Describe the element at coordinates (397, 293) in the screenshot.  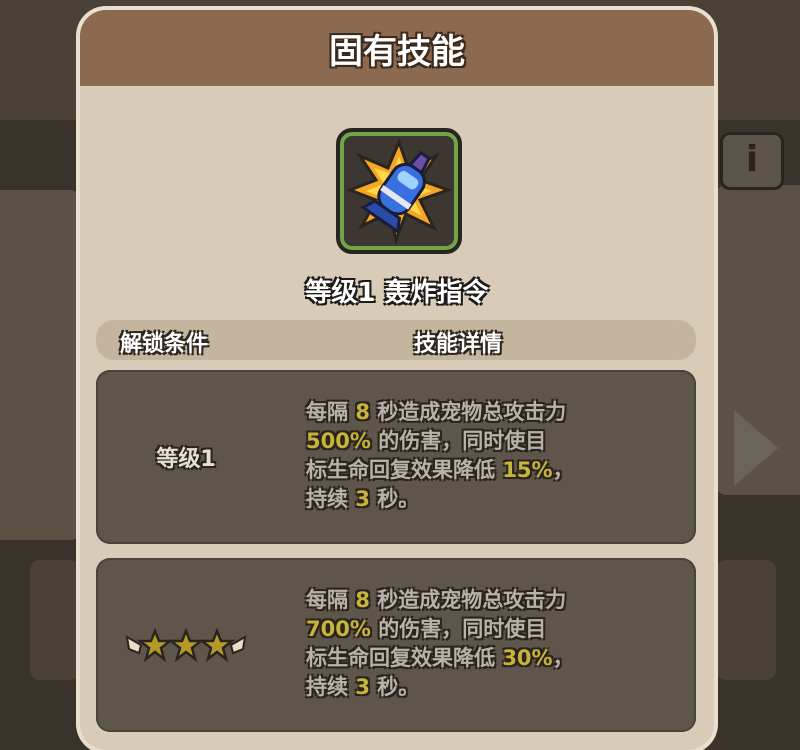
I see `skill-name: 等级1 轰炸指令` at that location.